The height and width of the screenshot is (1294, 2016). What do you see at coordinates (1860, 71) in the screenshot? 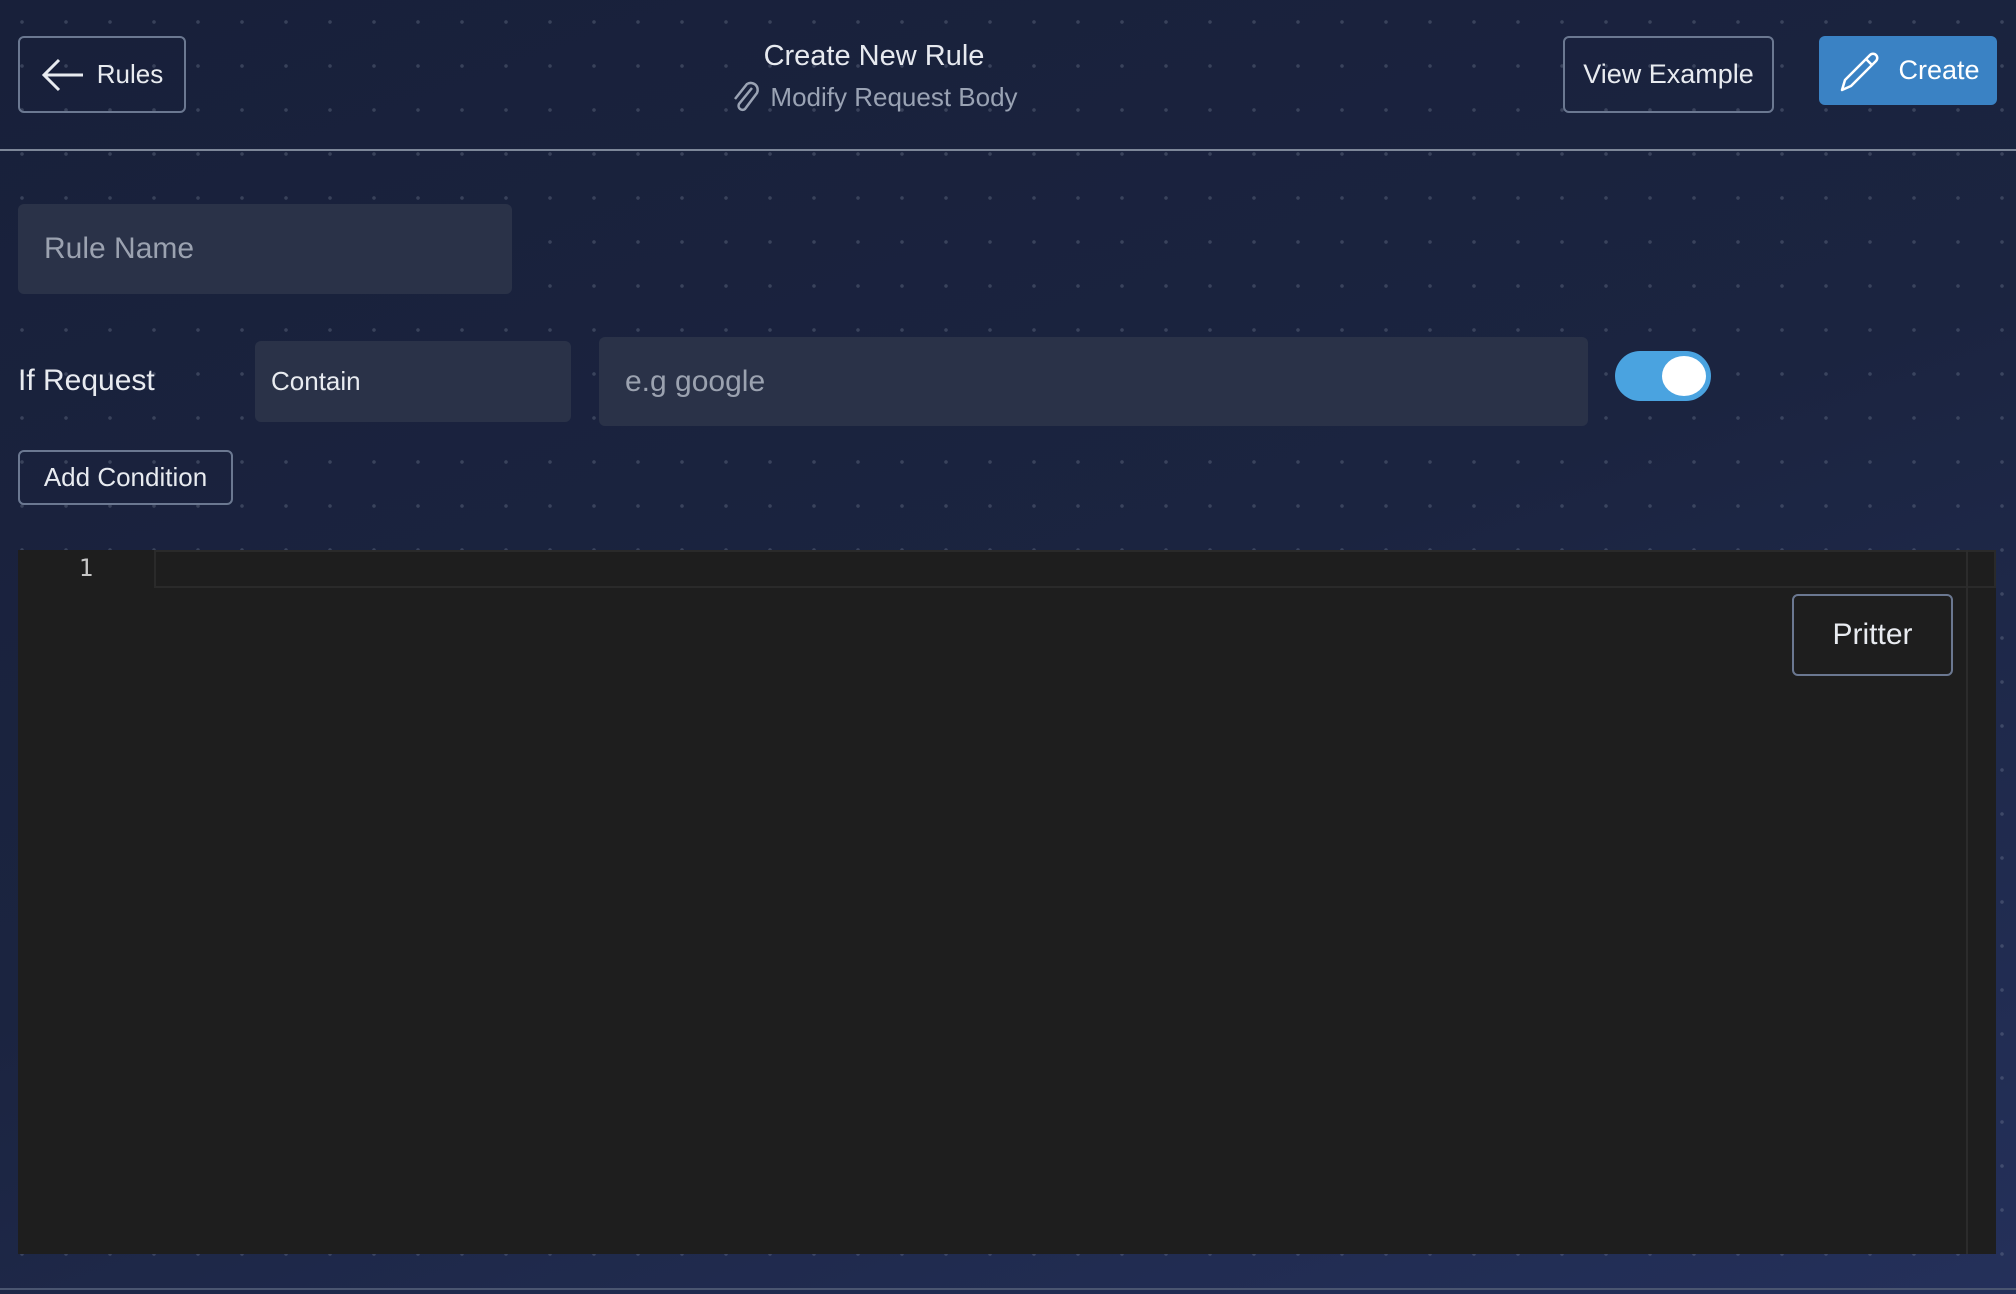
I see `pencil-icon` at bounding box center [1860, 71].